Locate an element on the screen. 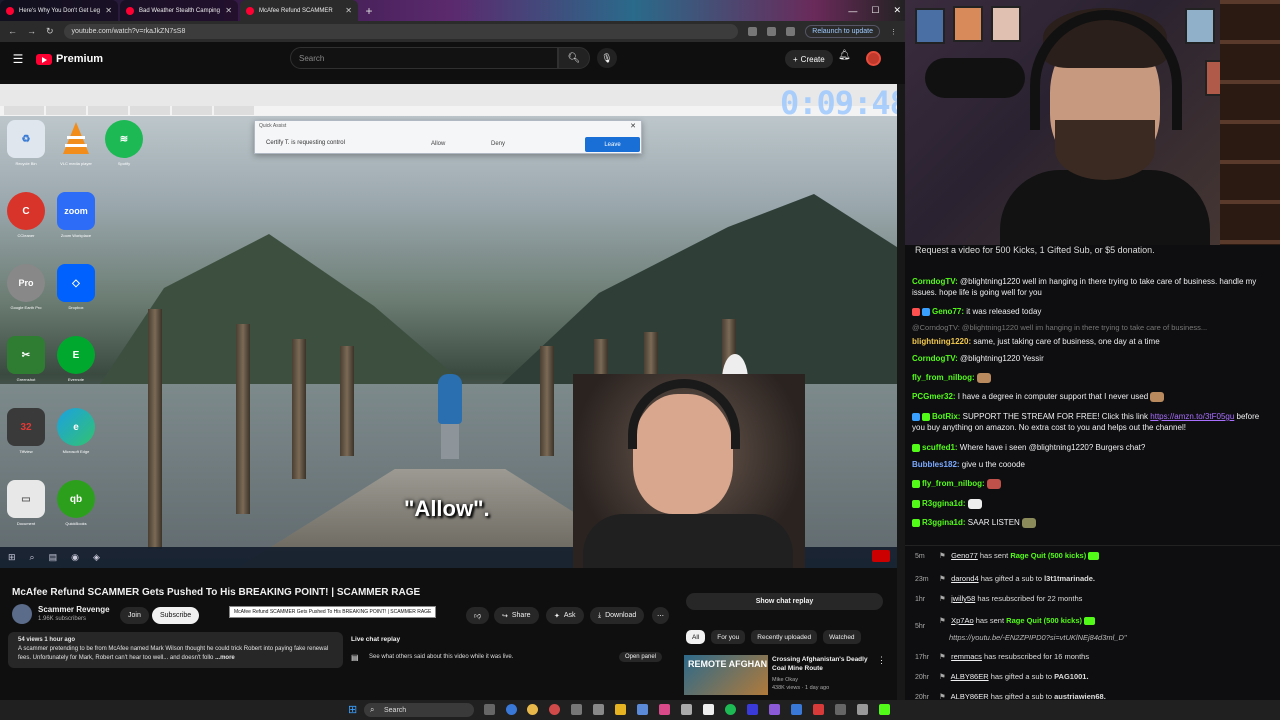 The image size is (1280, 720). notifications-bell-icon: 🔔︎ is located at coordinates (844, 55).